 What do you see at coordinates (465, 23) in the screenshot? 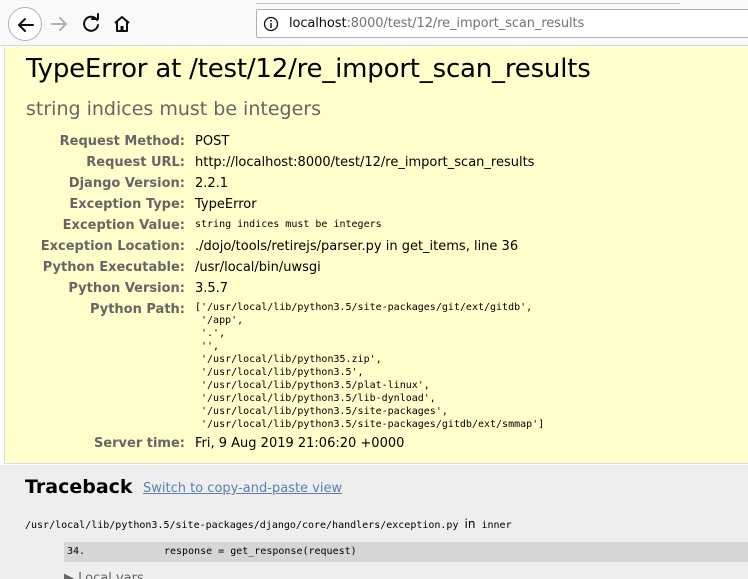
I see `url-path: :8000/test/12/re_import_scan_results` at bounding box center [465, 23].